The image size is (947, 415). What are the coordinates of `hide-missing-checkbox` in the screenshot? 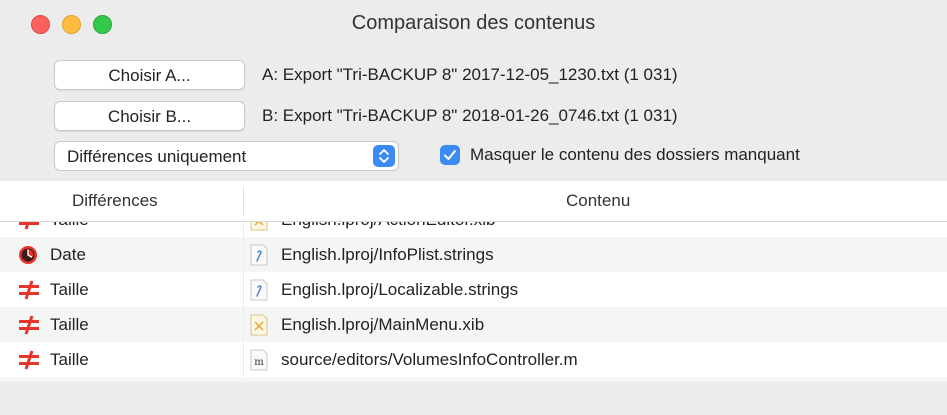 It's located at (450, 155).